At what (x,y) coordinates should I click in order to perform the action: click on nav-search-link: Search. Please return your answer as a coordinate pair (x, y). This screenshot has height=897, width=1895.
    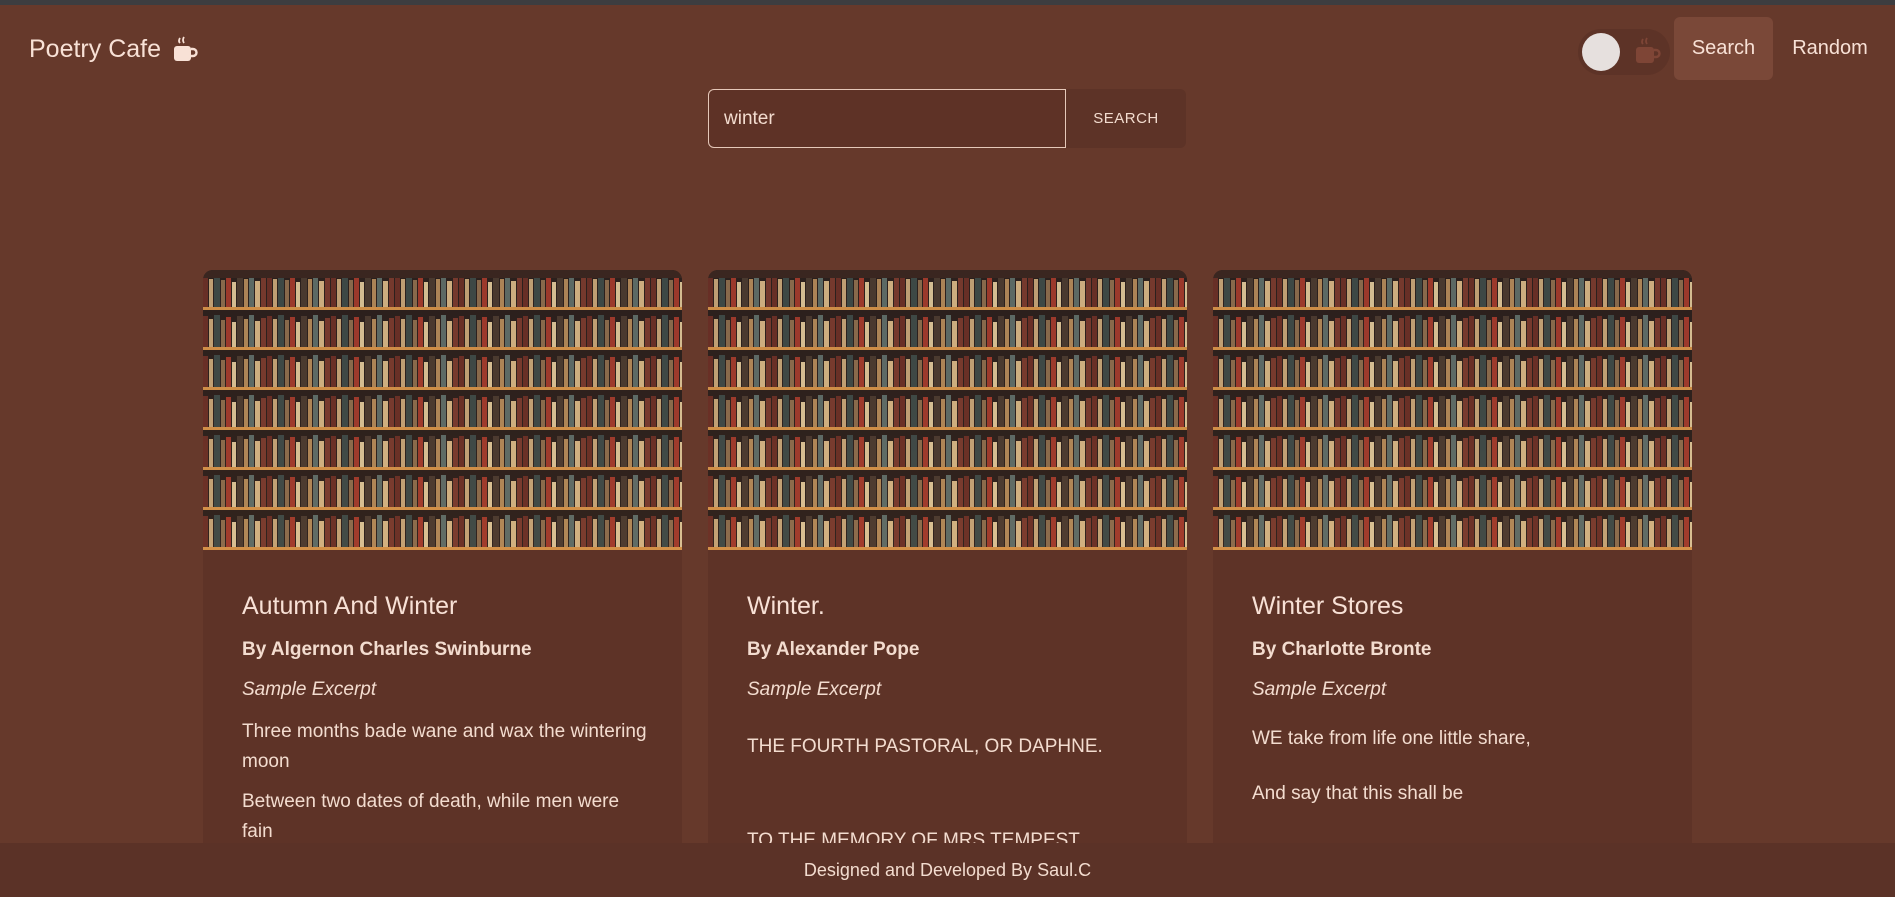
    Looking at the image, I should click on (1723, 48).